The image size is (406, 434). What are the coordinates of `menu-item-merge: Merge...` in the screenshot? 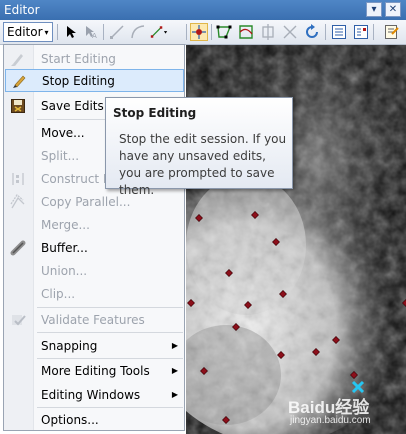 It's located at (94, 224).